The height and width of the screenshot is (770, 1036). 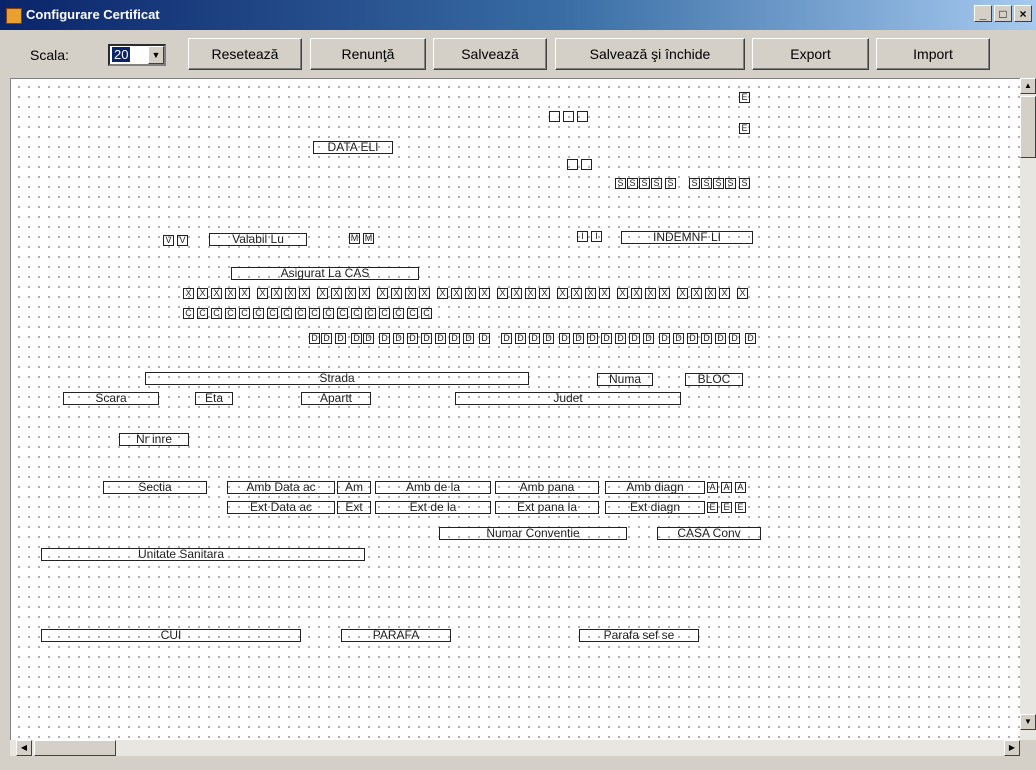 What do you see at coordinates (490, 54) in the screenshot?
I see `save-button: Salvează` at bounding box center [490, 54].